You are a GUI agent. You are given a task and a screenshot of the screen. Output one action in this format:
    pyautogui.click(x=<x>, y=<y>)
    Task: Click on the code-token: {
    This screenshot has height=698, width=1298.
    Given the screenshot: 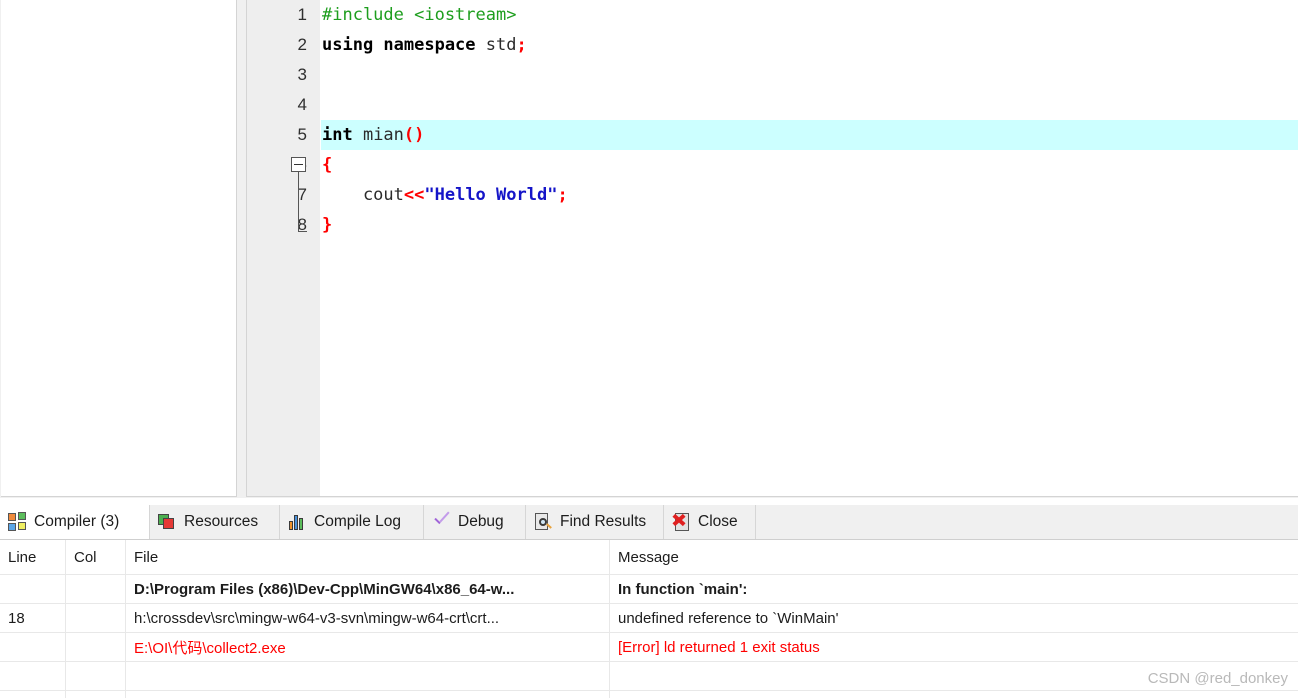 What is the action you would take?
    pyautogui.click(x=327, y=165)
    